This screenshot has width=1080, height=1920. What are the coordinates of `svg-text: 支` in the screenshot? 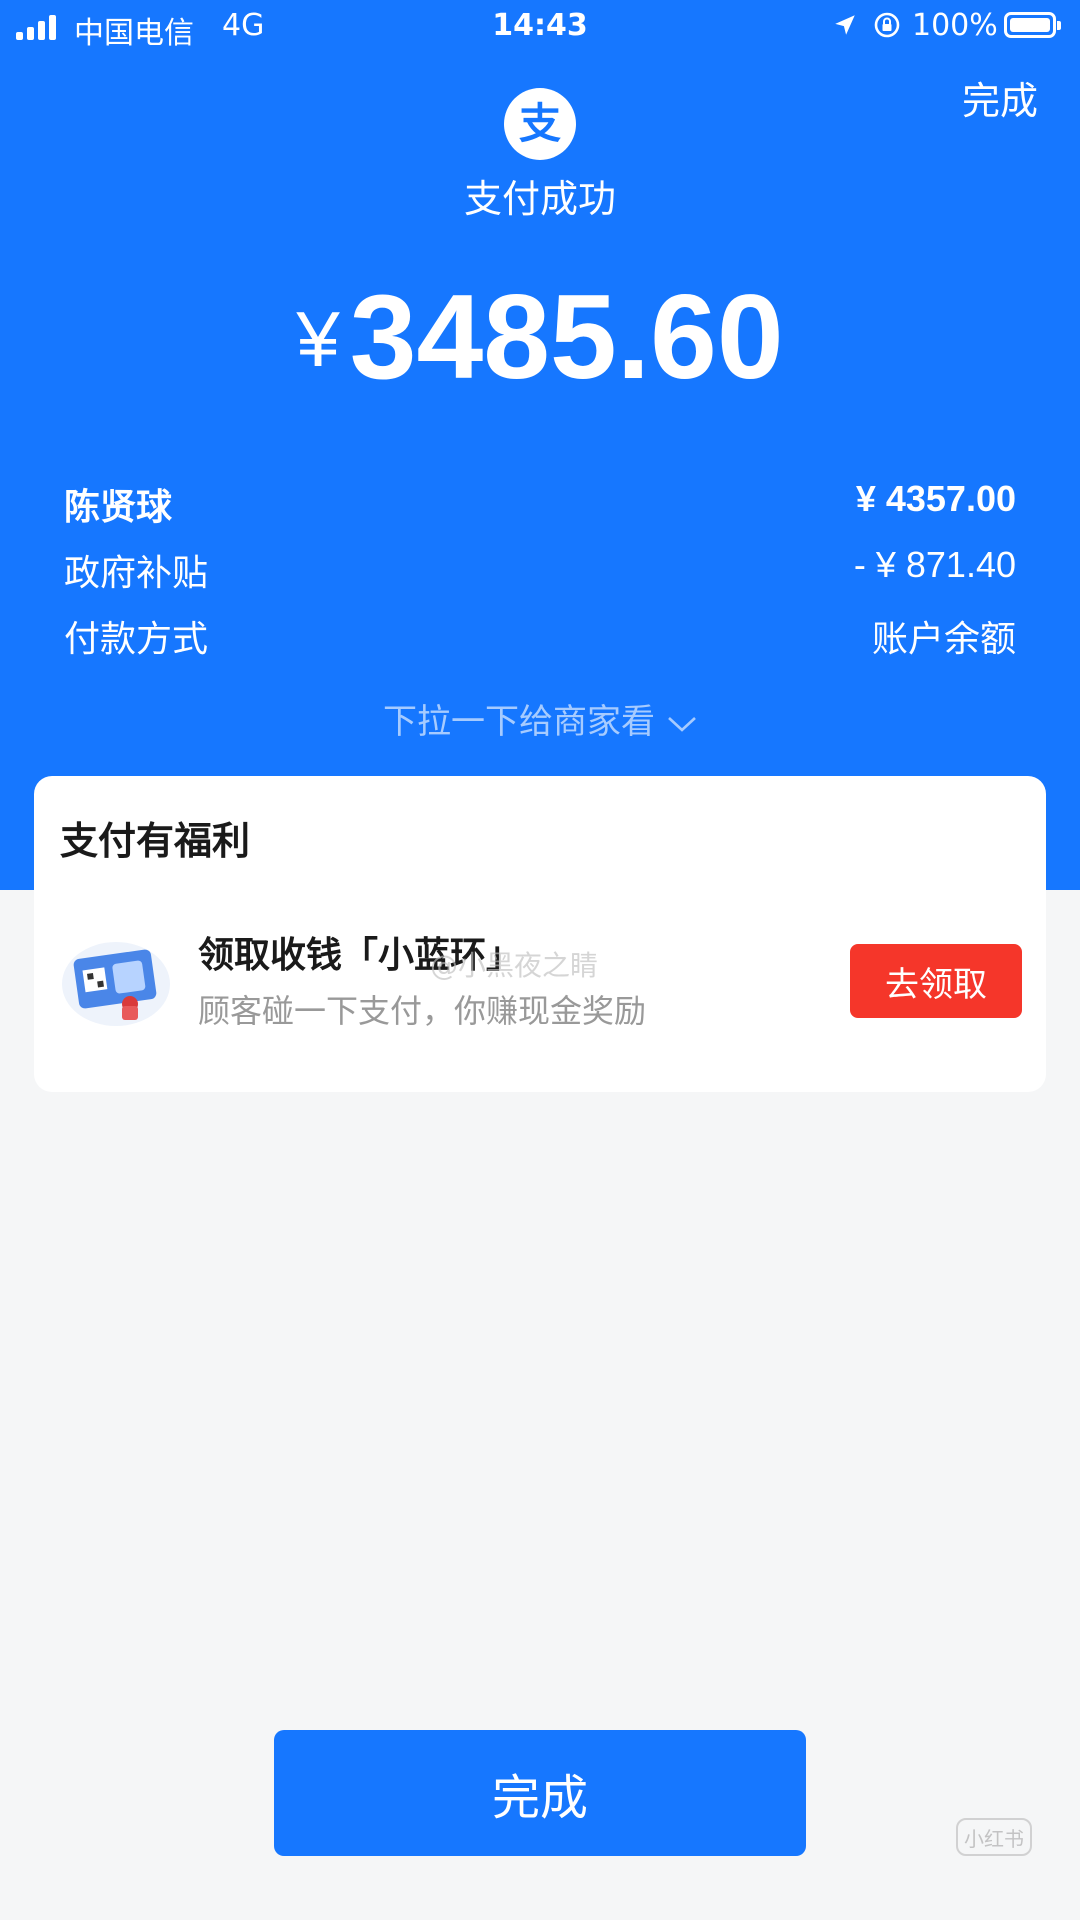 It's located at (540, 123).